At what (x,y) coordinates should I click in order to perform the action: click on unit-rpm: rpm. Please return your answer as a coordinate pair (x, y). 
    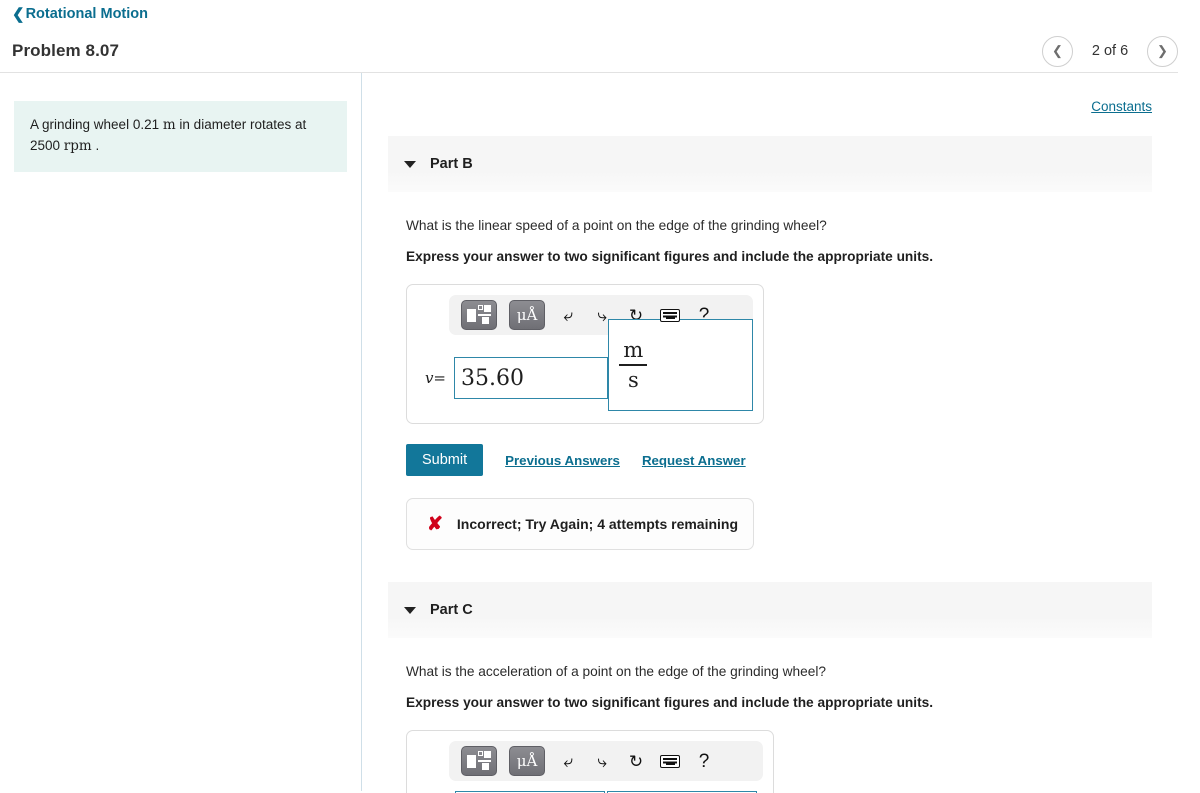
    Looking at the image, I should click on (77, 145).